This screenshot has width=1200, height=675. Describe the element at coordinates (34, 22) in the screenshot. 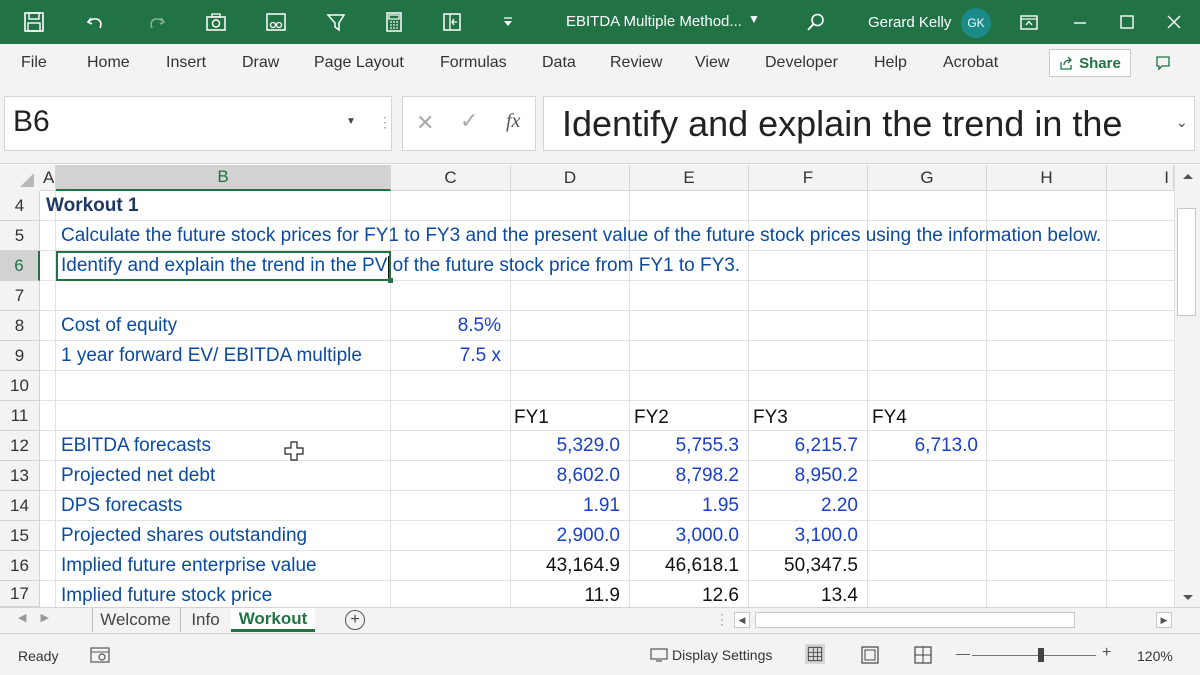

I see `save-icon` at that location.